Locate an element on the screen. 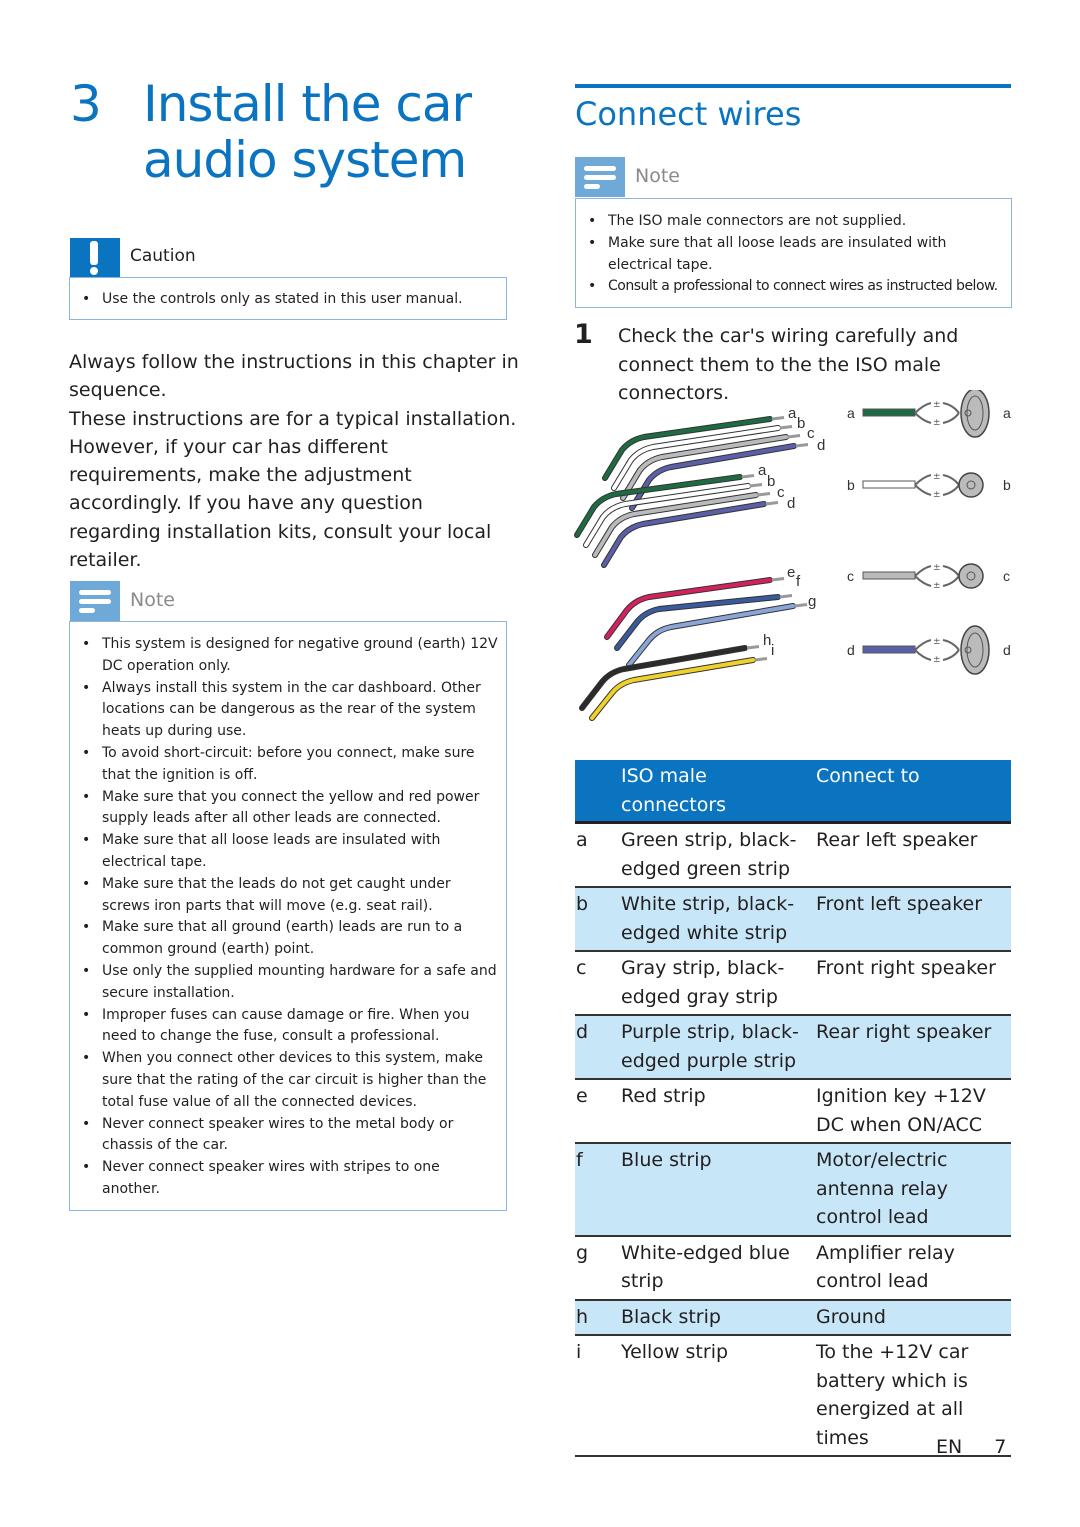  wire-mid-green-tip is located at coordinates (748, 476).